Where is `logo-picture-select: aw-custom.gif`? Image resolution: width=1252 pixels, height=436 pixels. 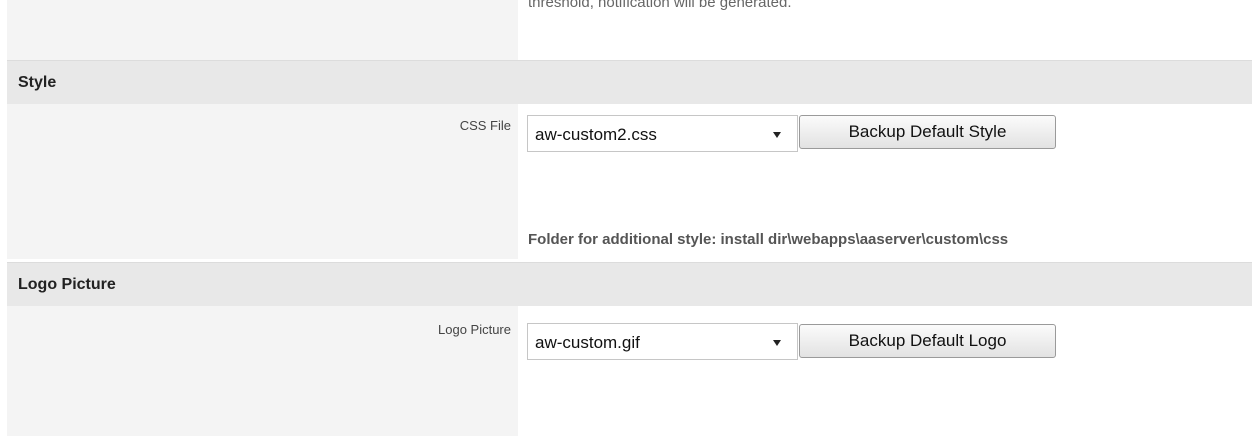 logo-picture-select: aw-custom.gif is located at coordinates (662, 341).